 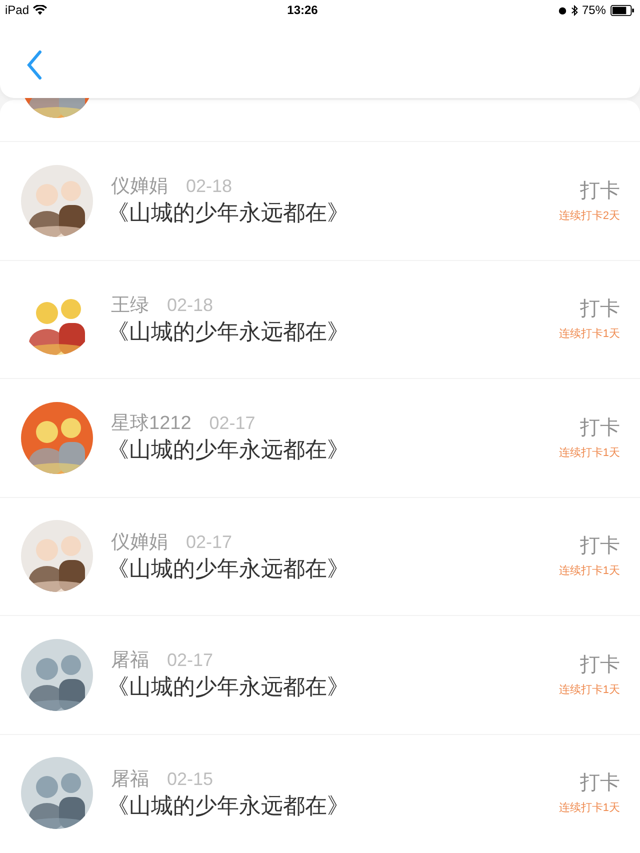 I want to click on back-icon, so click(x=34, y=65).